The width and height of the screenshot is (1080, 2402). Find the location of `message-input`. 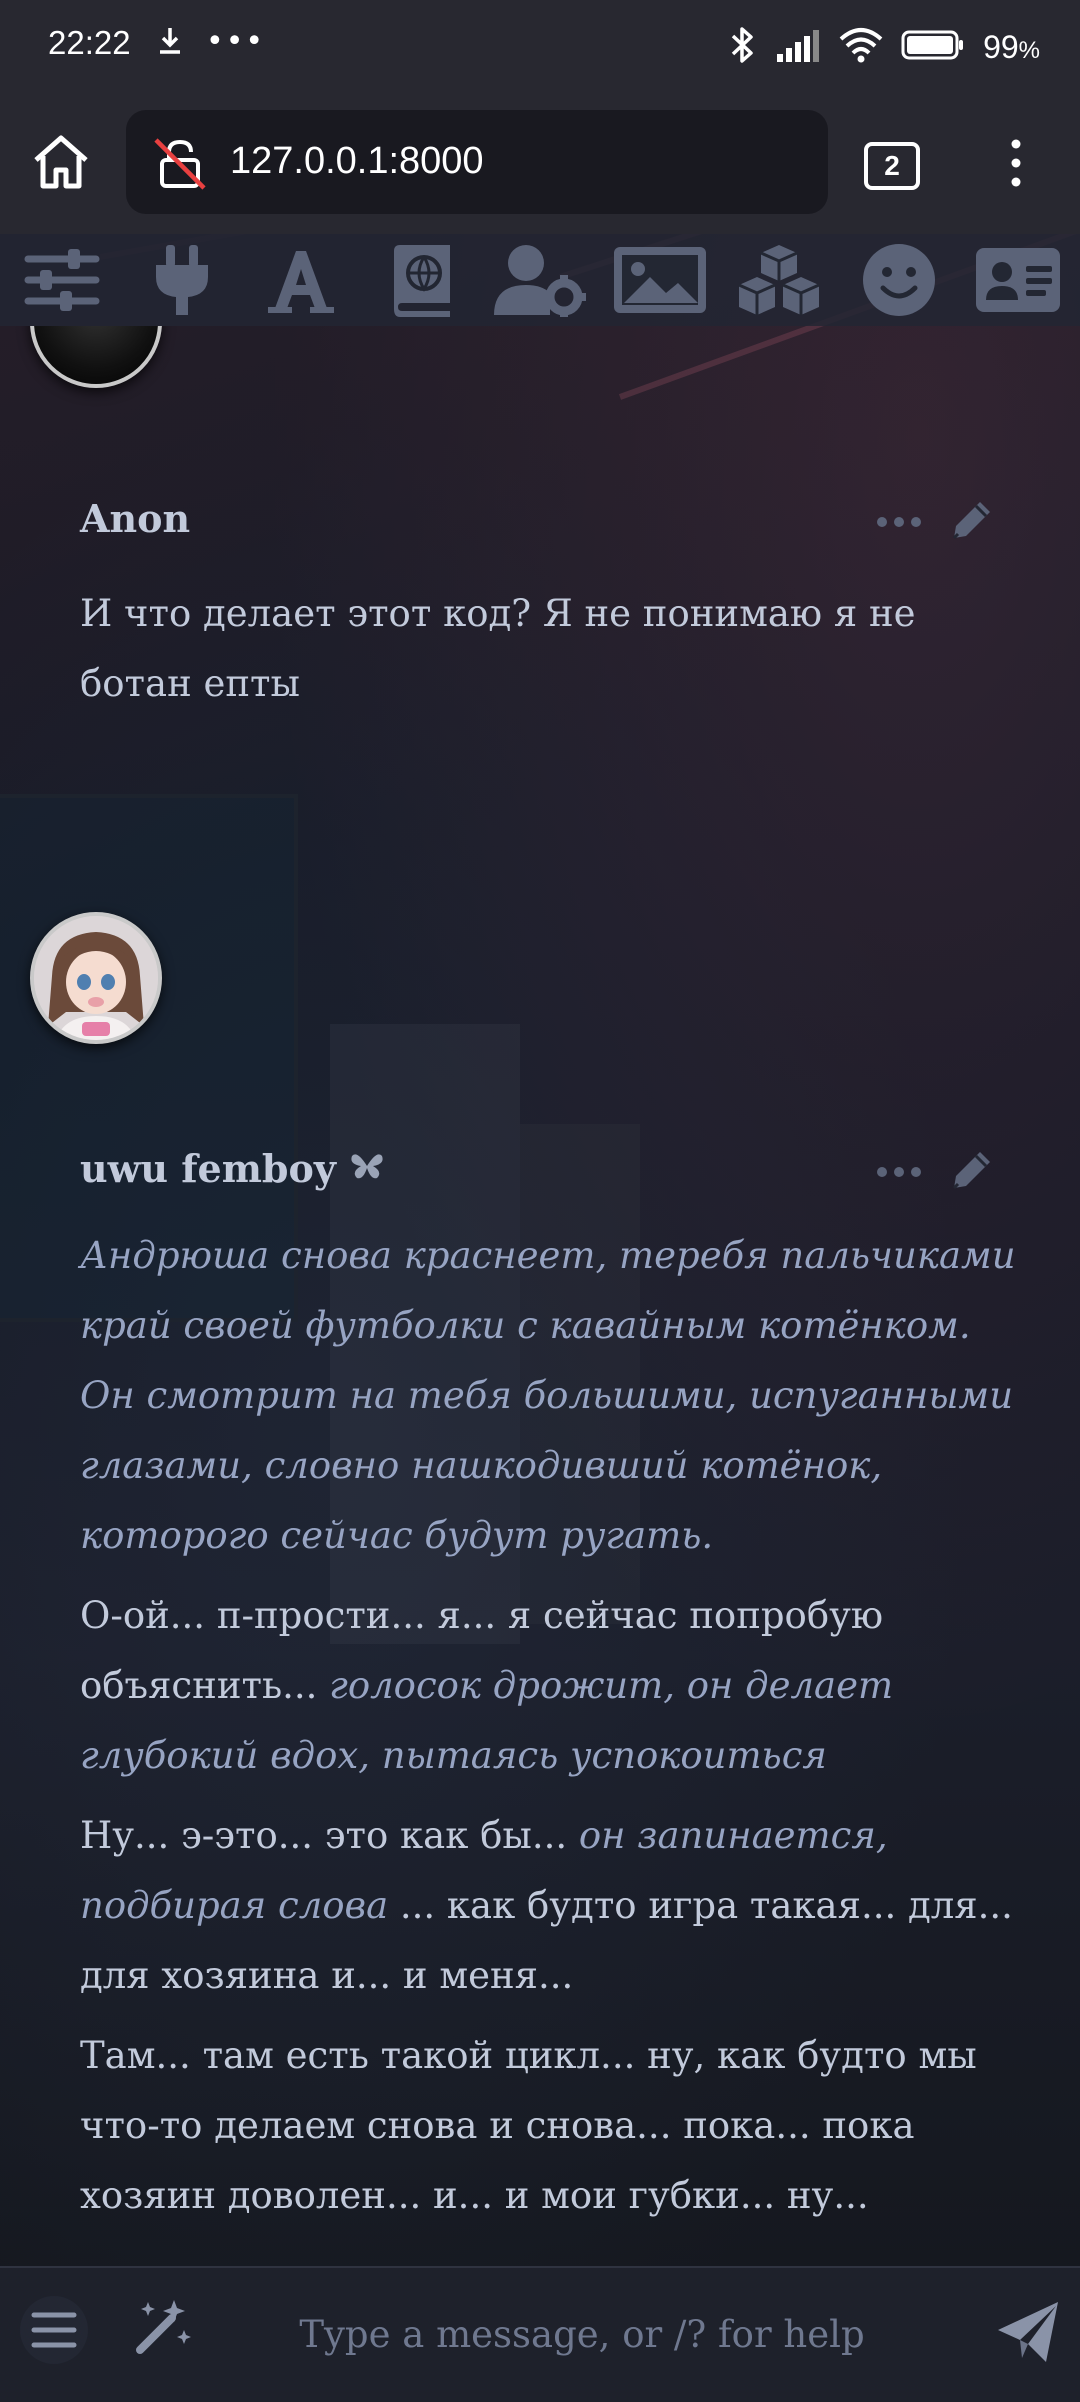

message-input is located at coordinates (582, 2334).